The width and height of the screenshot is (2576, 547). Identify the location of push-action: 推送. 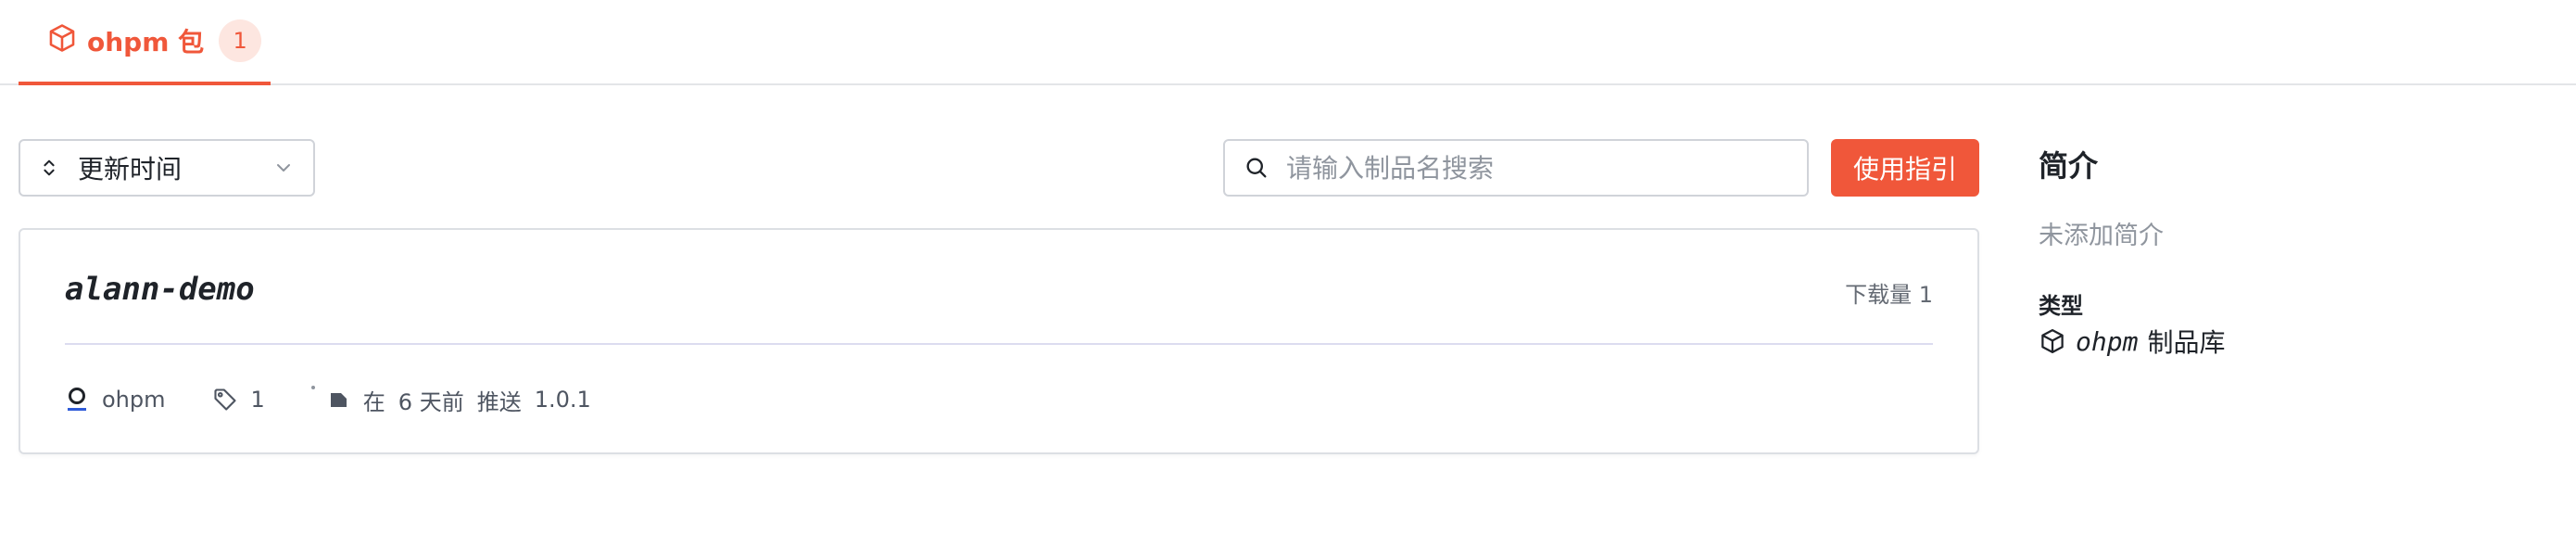
(499, 401).